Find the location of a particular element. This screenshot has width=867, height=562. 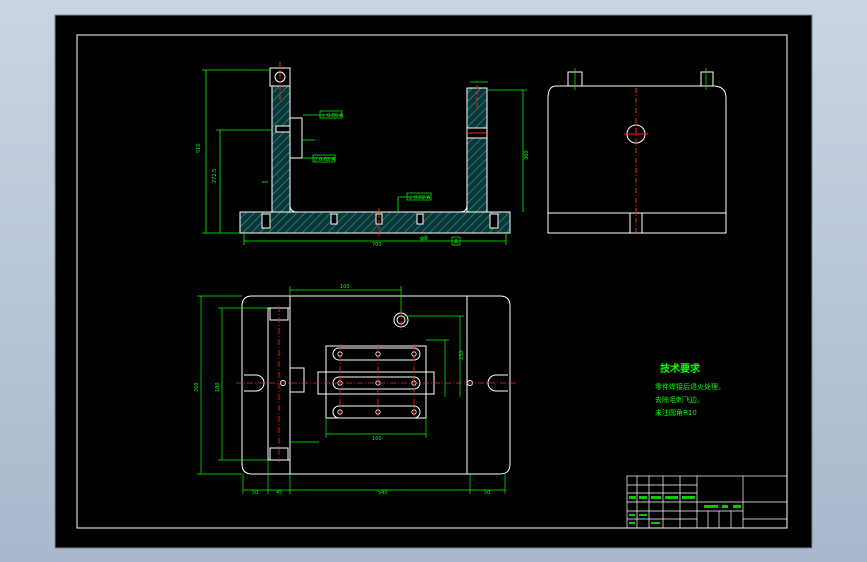

svg-text: 510 is located at coordinates (199, 148).